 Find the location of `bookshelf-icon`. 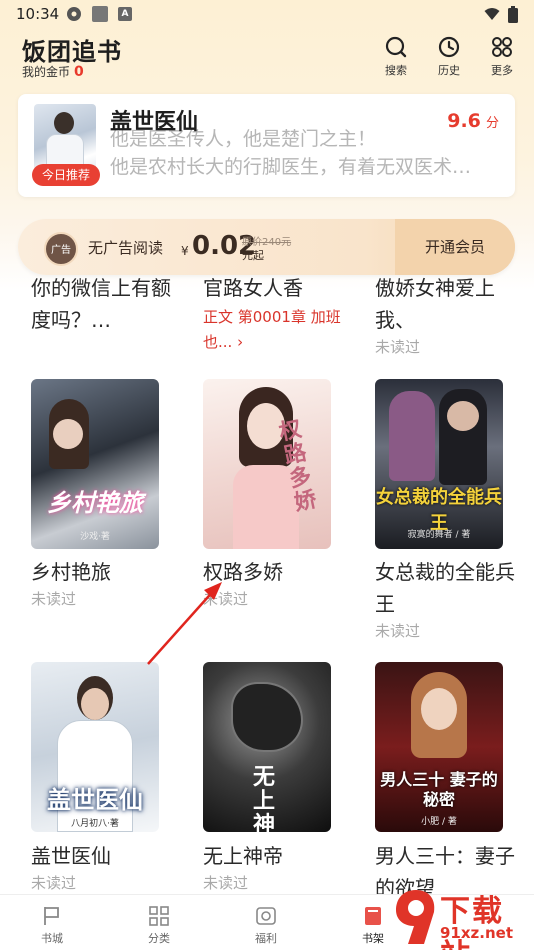

bookshelf-icon is located at coordinates (373, 916).